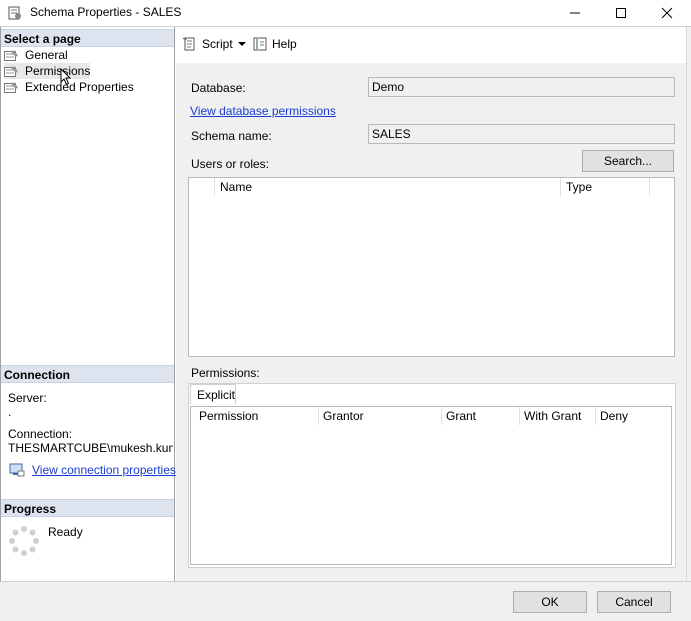  What do you see at coordinates (263, 111) in the screenshot?
I see `view-database-permissions-link: View database permissions` at bounding box center [263, 111].